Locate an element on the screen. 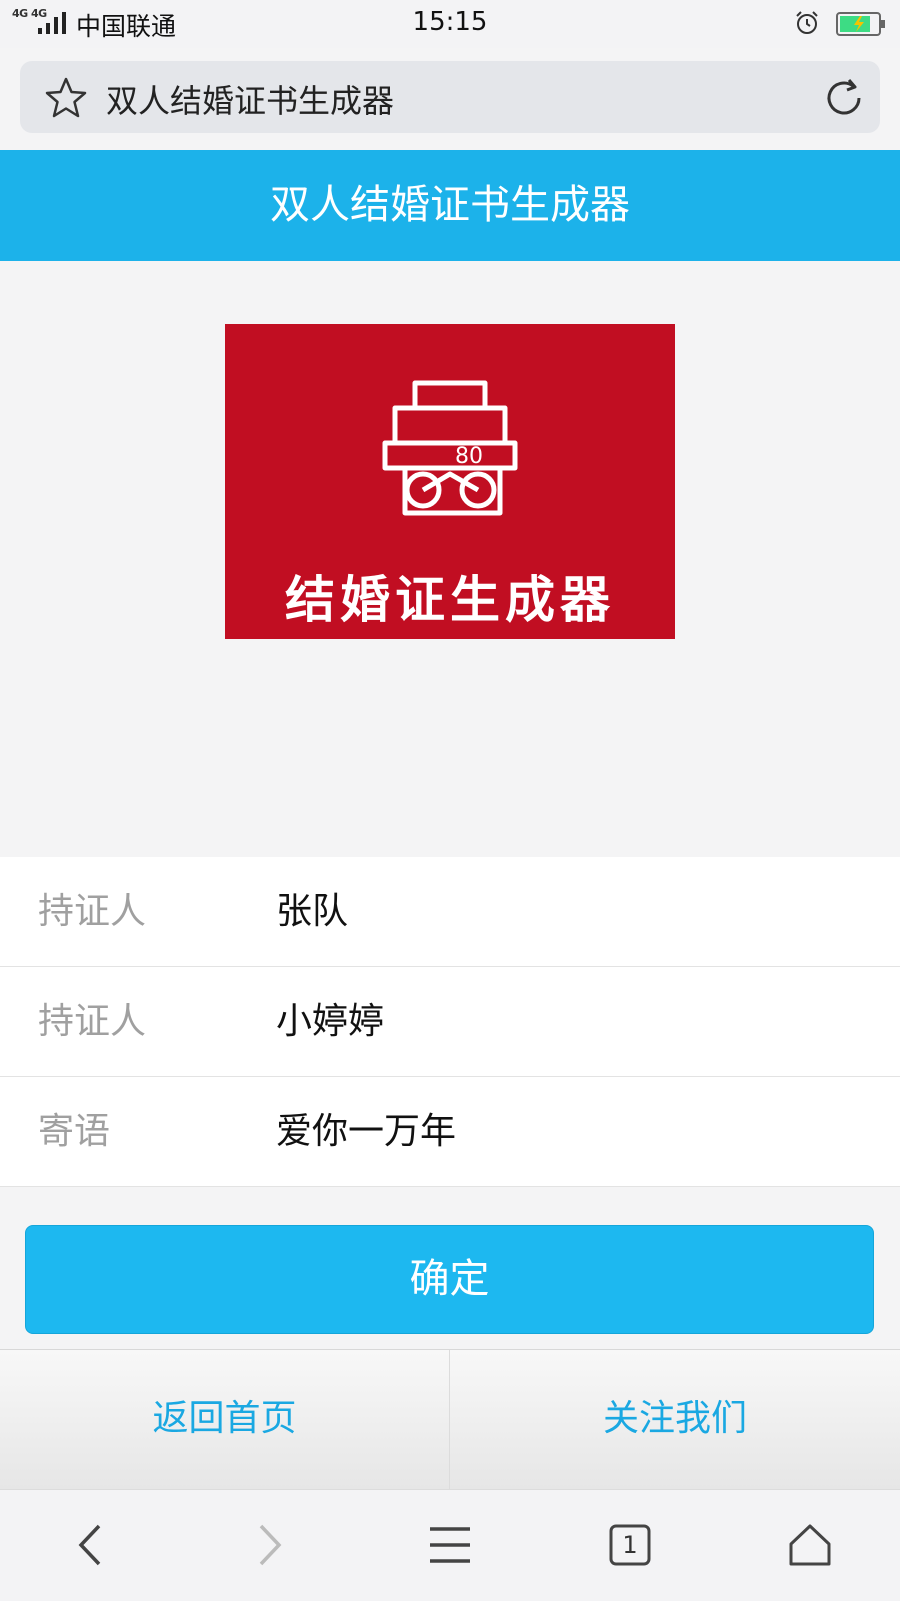 The image size is (900, 1601). form-row-holder-1: 持证人 张队 is located at coordinates (450, 912).